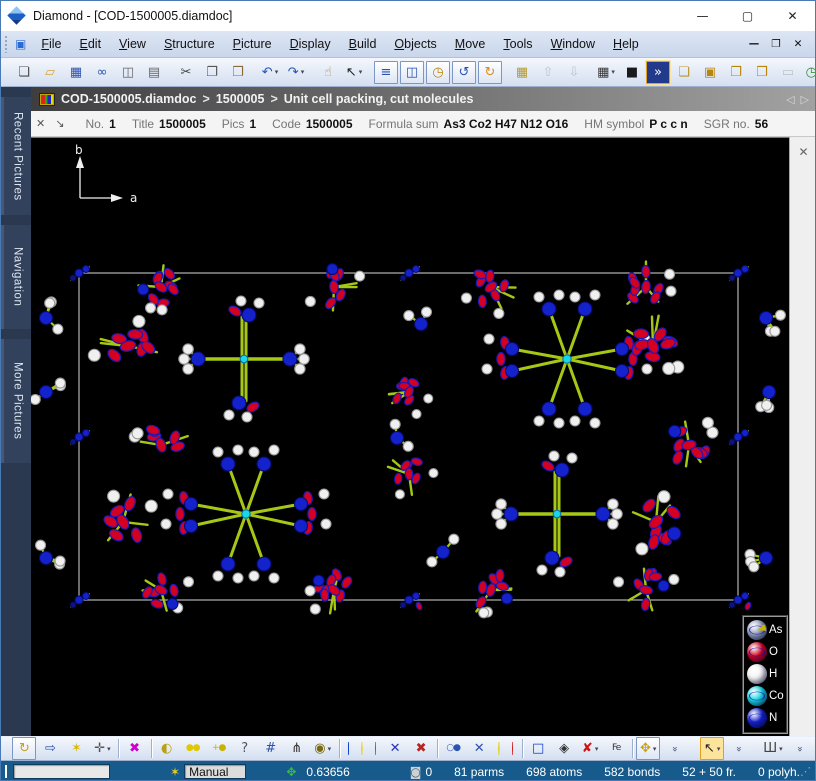 The width and height of the screenshot is (816, 781). What do you see at coordinates (648, 748) in the screenshot?
I see `move-mode-button: ✥ ▾` at bounding box center [648, 748].